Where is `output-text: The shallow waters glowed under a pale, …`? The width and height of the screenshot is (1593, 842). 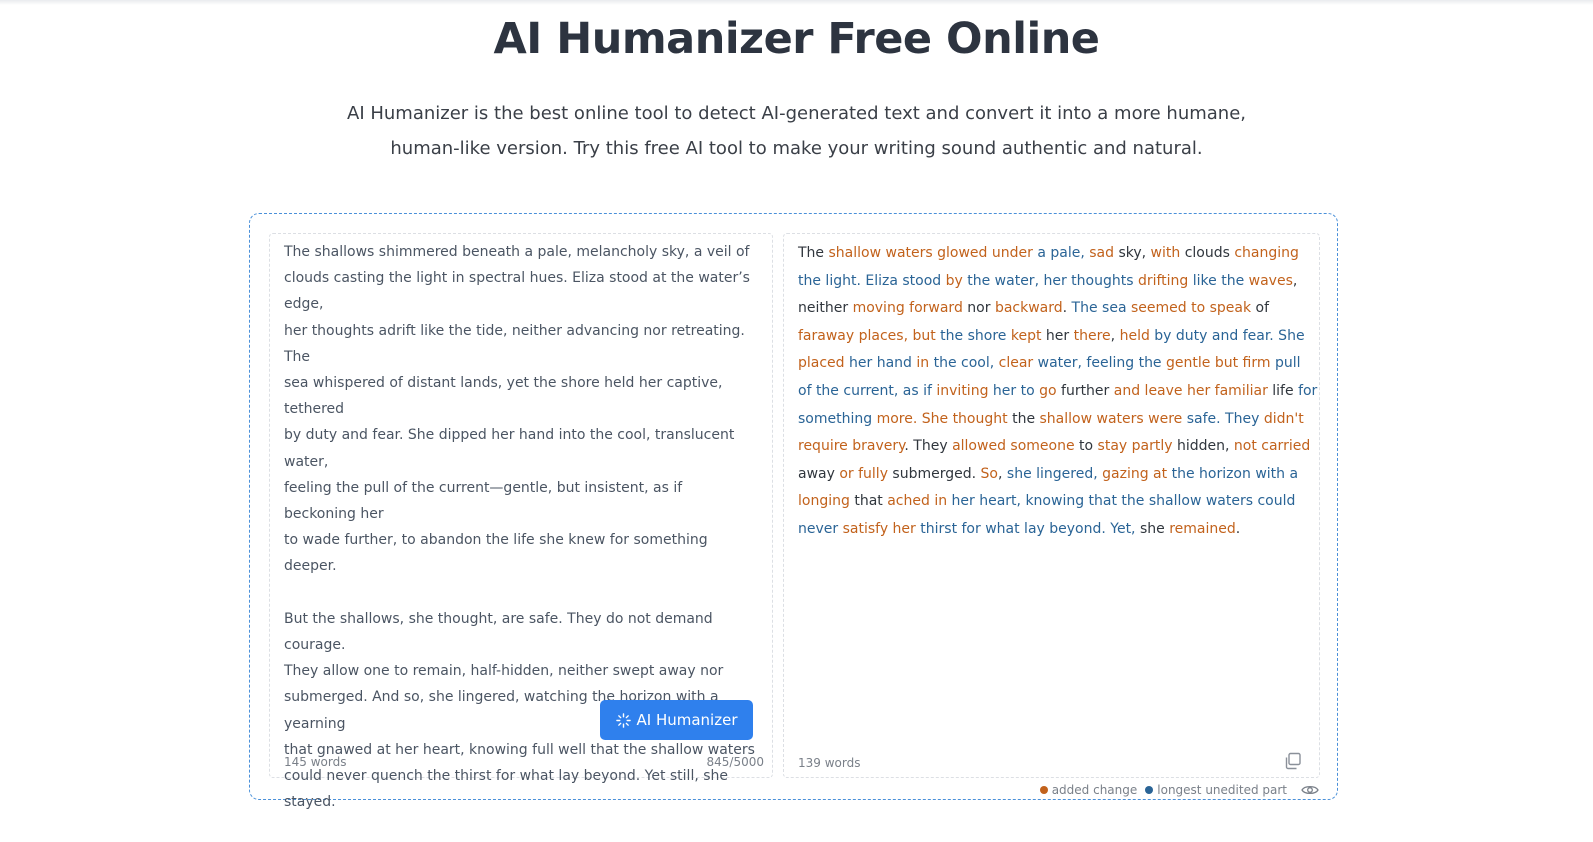
output-text: The shallow waters glowed under a pale, … is located at coordinates (1058, 392).